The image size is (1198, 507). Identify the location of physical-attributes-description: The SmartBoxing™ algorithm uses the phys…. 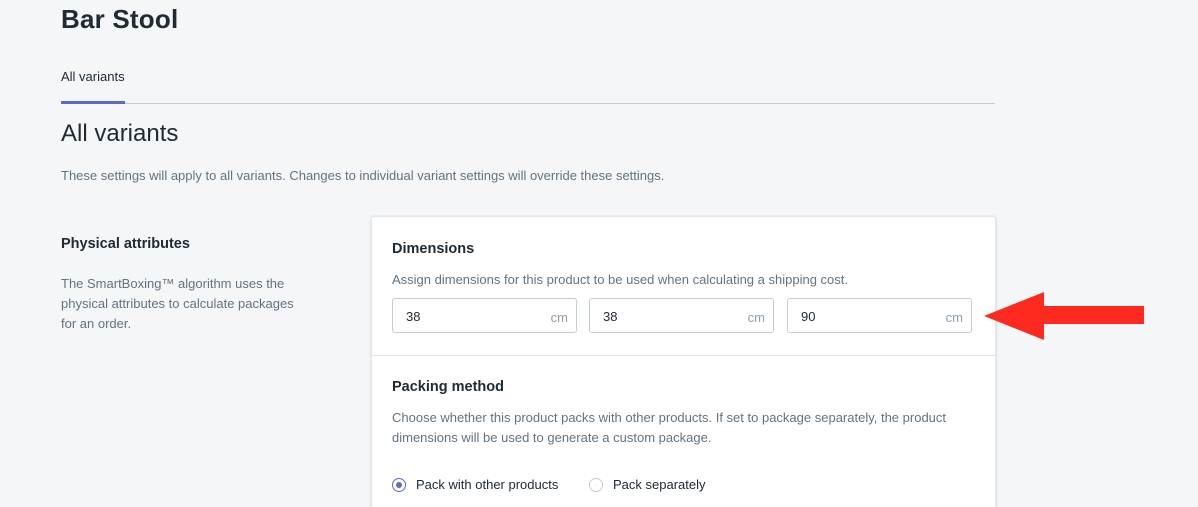
(177, 303).